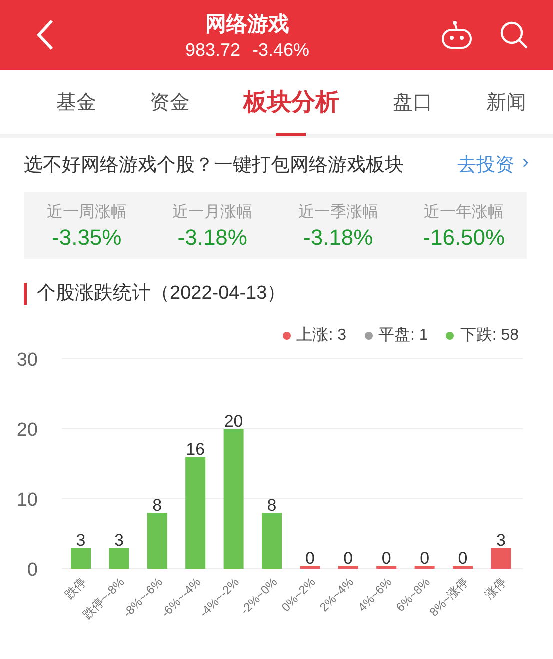  What do you see at coordinates (506, 102) in the screenshot?
I see `tab: 新闻` at bounding box center [506, 102].